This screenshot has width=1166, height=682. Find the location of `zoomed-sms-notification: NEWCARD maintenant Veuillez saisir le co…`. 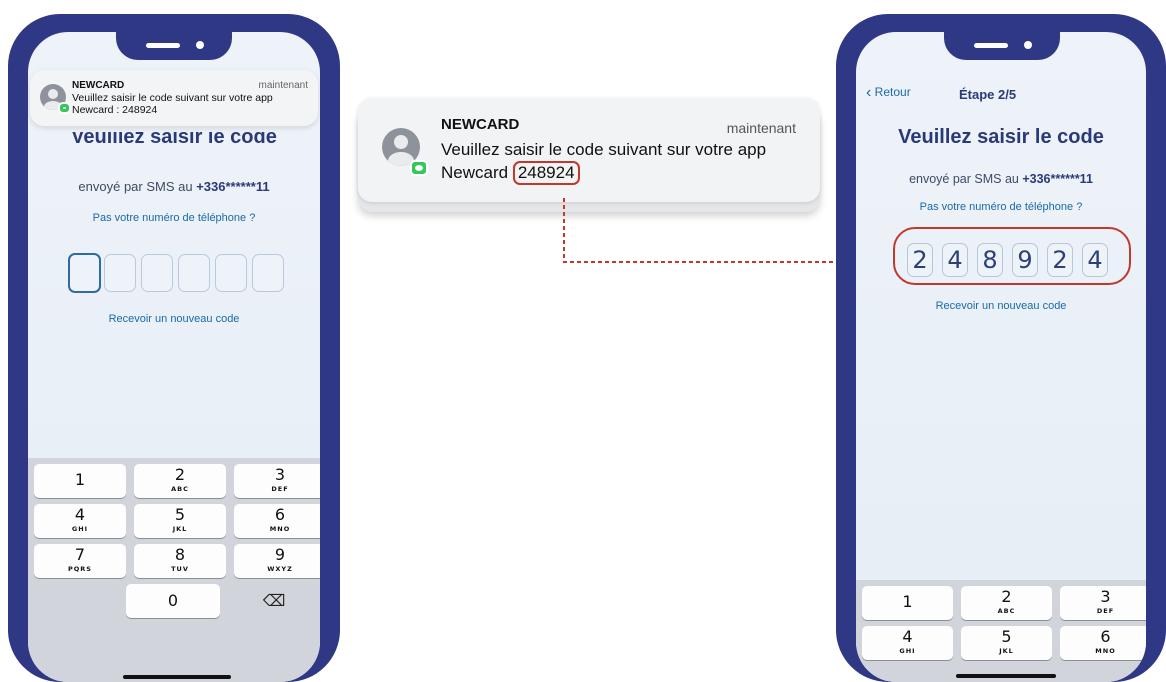

zoomed-sms-notification: NEWCARD maintenant Veuillez saisir le co… is located at coordinates (589, 150).